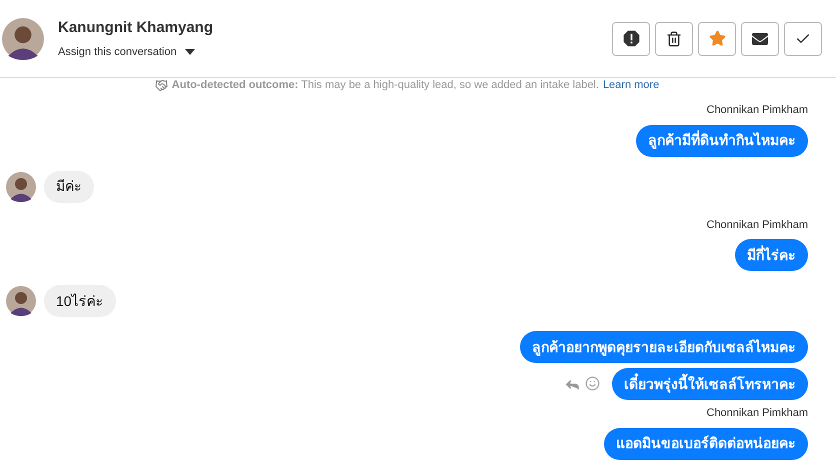 The height and width of the screenshot is (464, 836). What do you see at coordinates (771, 255) in the screenshot?
I see `message-bubble: มีกี่ไร่คะ` at bounding box center [771, 255].